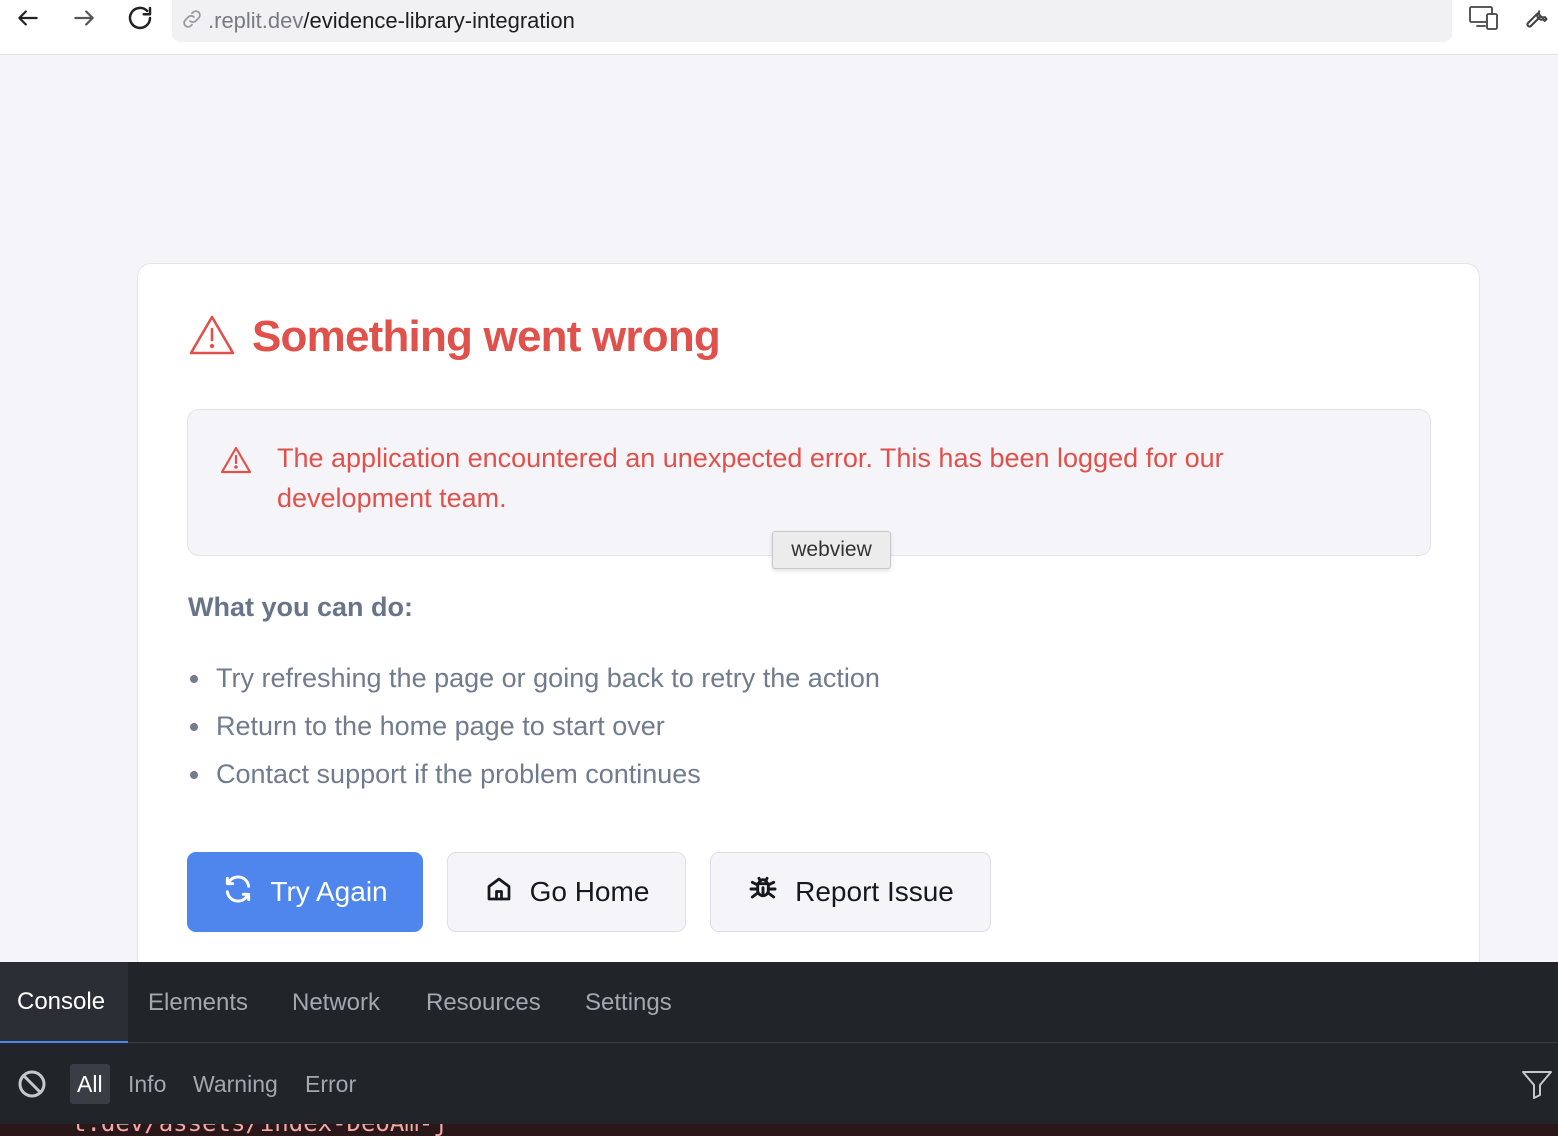  I want to click on back-arrow-icon, so click(28, 20).